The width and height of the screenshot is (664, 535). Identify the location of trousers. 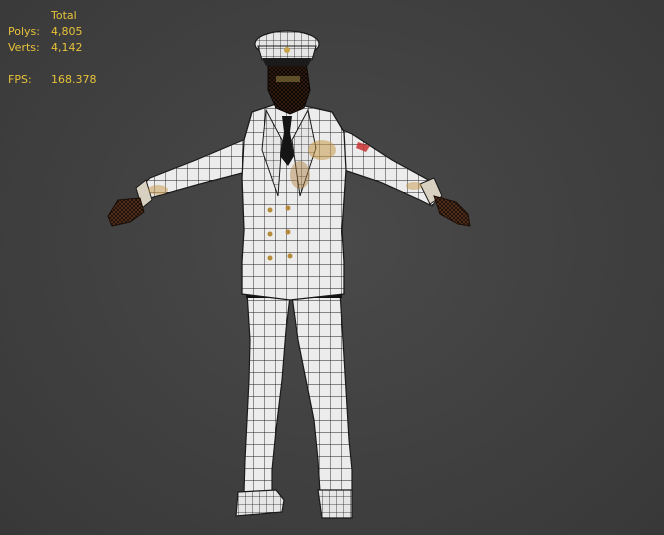
(294, 405).